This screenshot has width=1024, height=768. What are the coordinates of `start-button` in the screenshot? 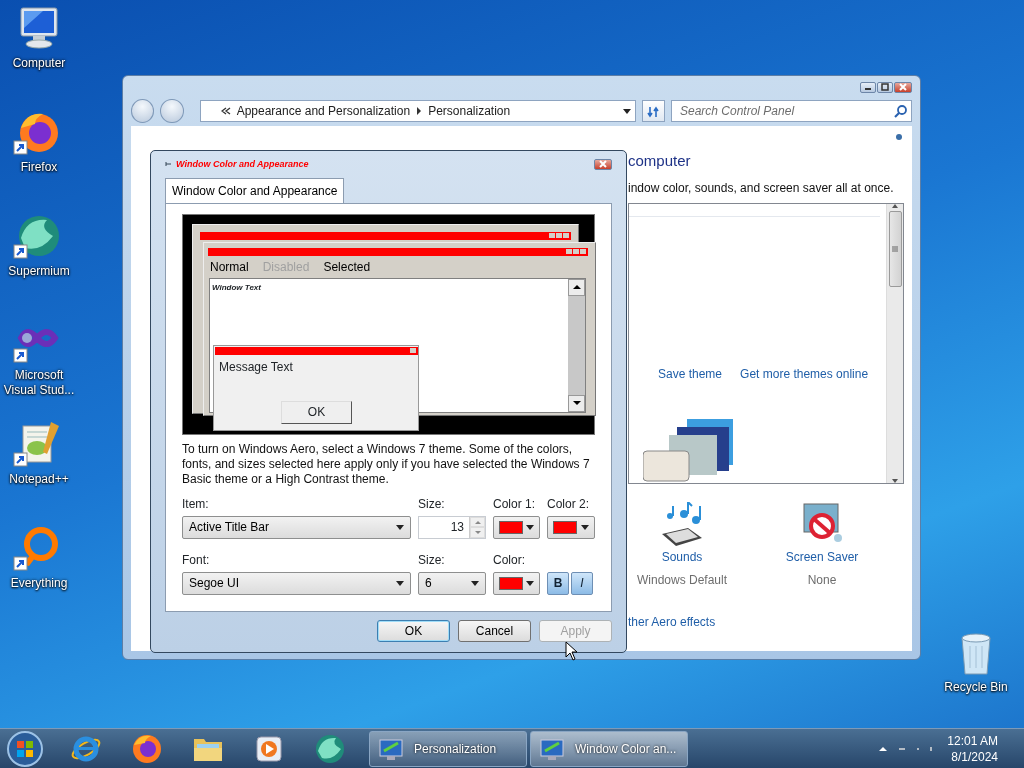 It's located at (25, 748).